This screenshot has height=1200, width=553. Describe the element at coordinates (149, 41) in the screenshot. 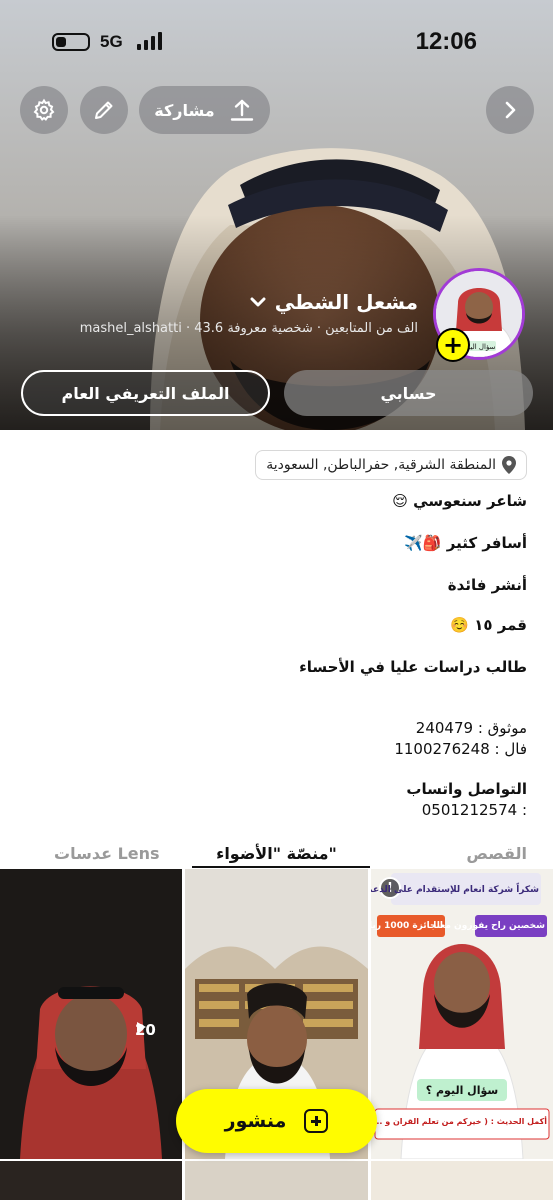

I see `signal-icon` at that location.